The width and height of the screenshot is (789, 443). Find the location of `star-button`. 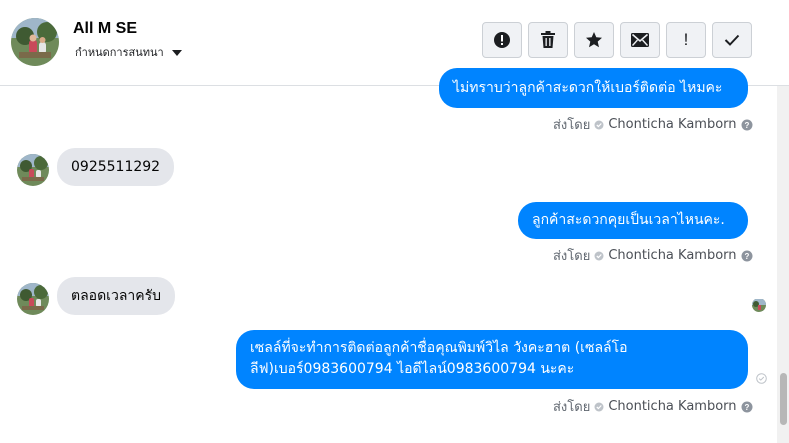

star-button is located at coordinates (594, 40).